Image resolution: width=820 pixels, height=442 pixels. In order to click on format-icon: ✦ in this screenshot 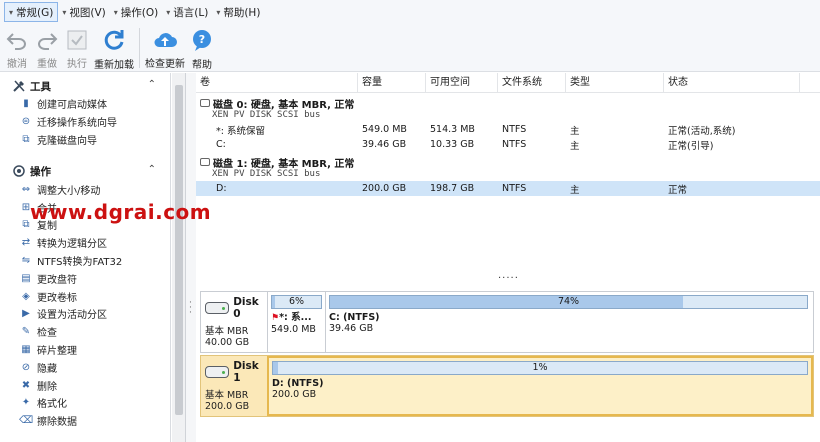, I will do `click(26, 403)`.